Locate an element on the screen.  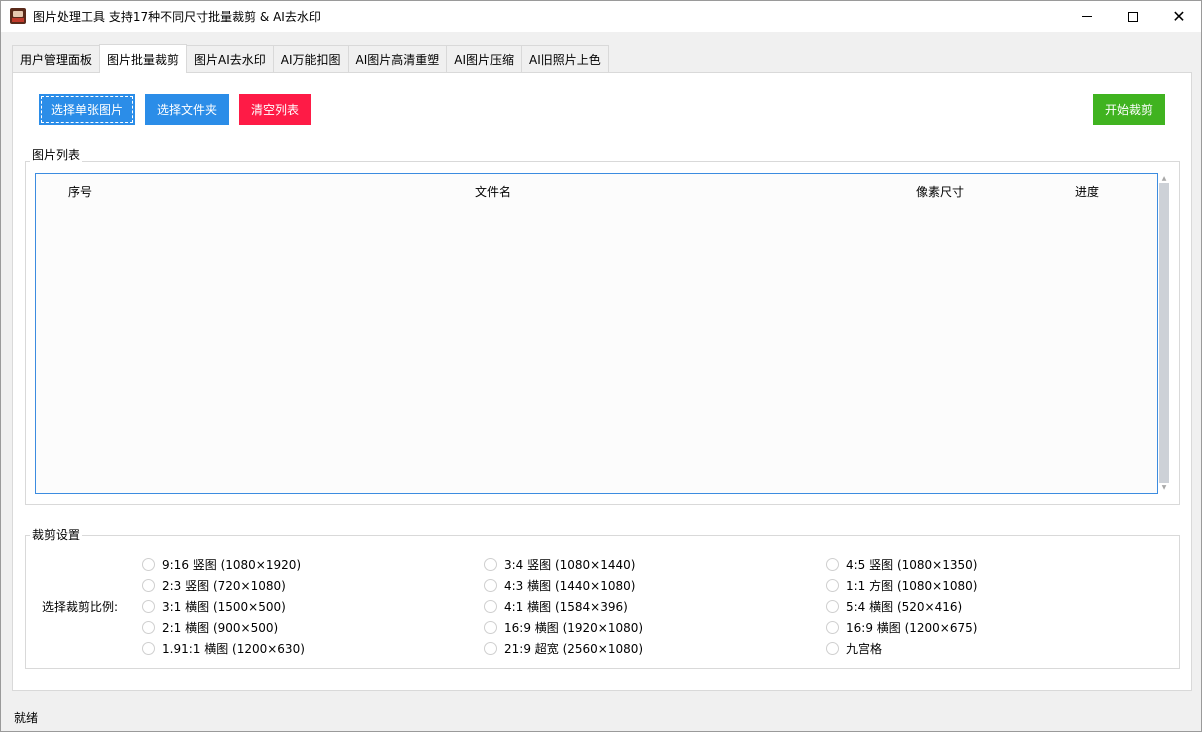
radio-label: 九宫格 is located at coordinates (864, 648).